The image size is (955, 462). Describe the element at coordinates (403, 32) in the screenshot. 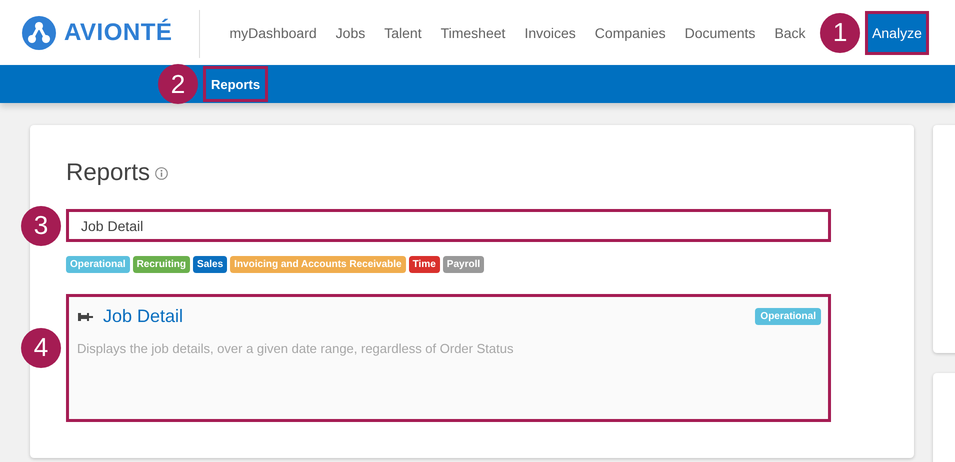

I see `nav-tab: Talent` at that location.